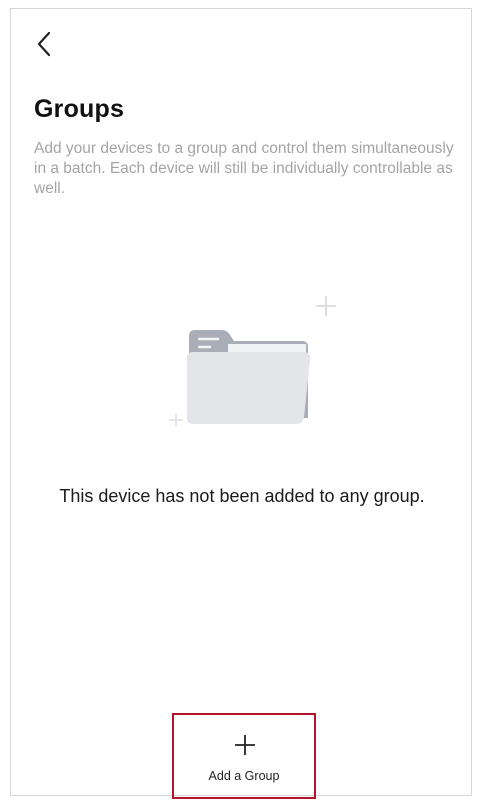 The height and width of the screenshot is (804, 484). What do you see at coordinates (244, 776) in the screenshot?
I see `add-group-label: Add a Group` at bounding box center [244, 776].